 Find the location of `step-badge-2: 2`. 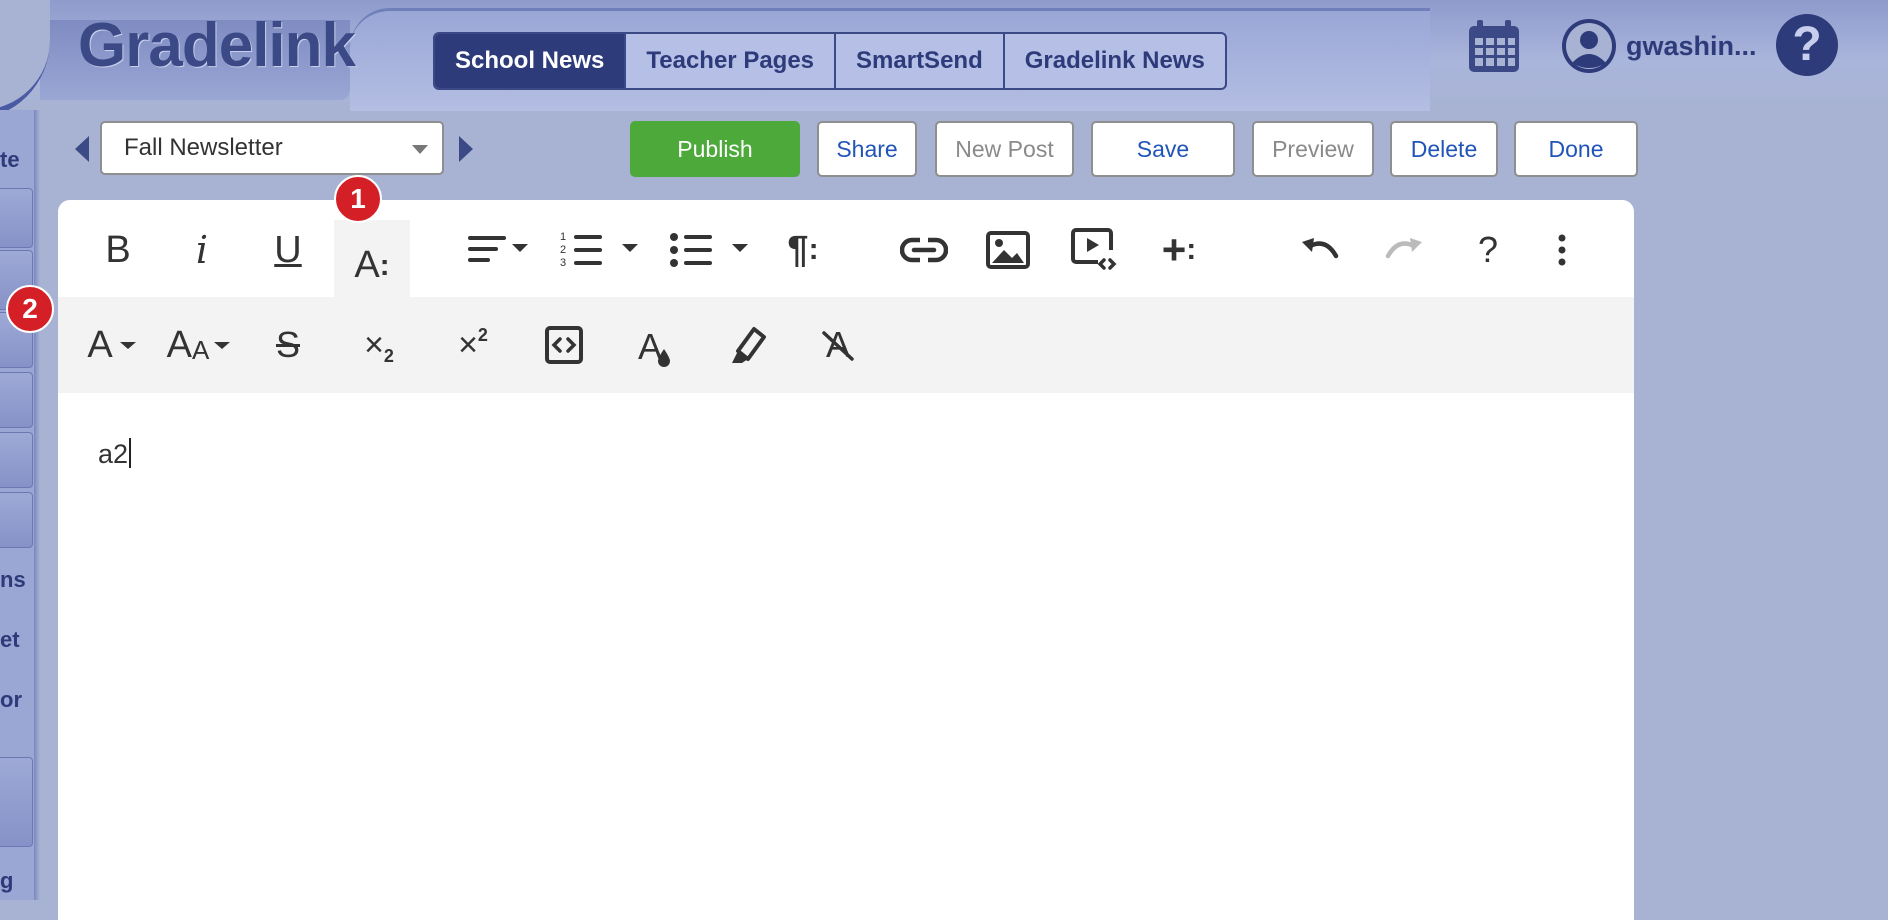

step-badge-2: 2 is located at coordinates (30, 309).